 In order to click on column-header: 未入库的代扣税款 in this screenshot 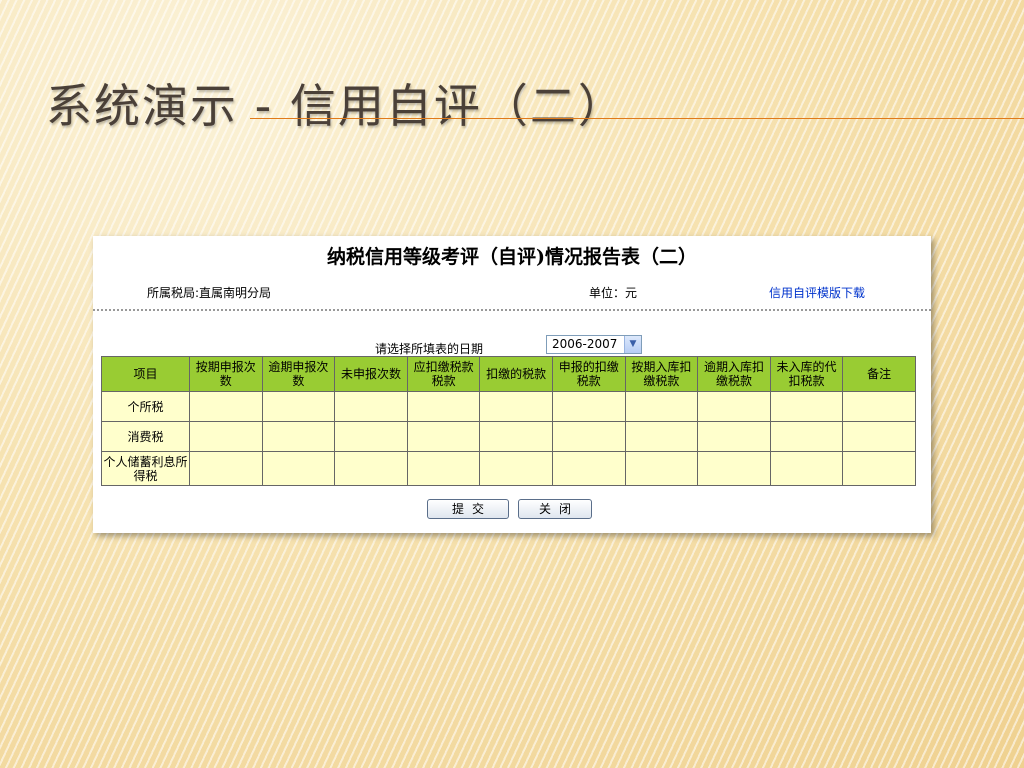, I will do `click(806, 374)`.